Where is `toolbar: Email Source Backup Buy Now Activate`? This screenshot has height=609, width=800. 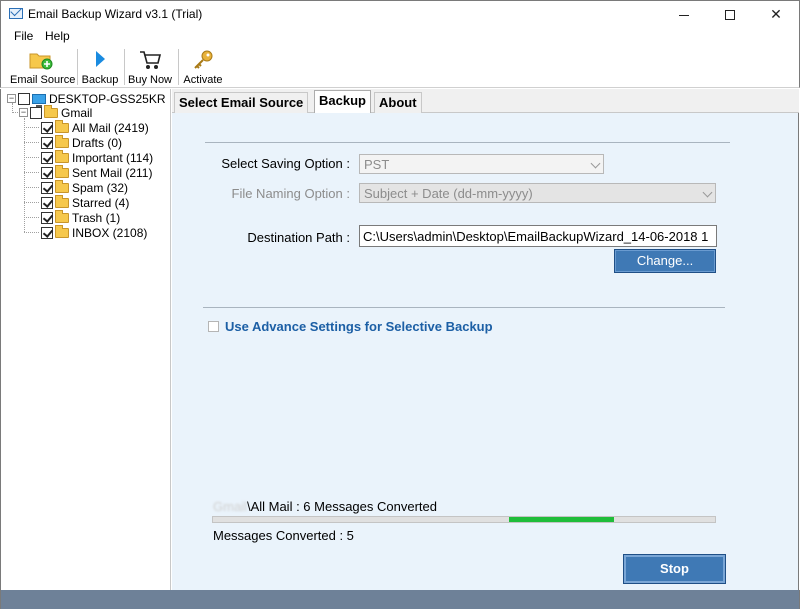 toolbar: Email Source Backup Buy Now Activate is located at coordinates (400, 66).